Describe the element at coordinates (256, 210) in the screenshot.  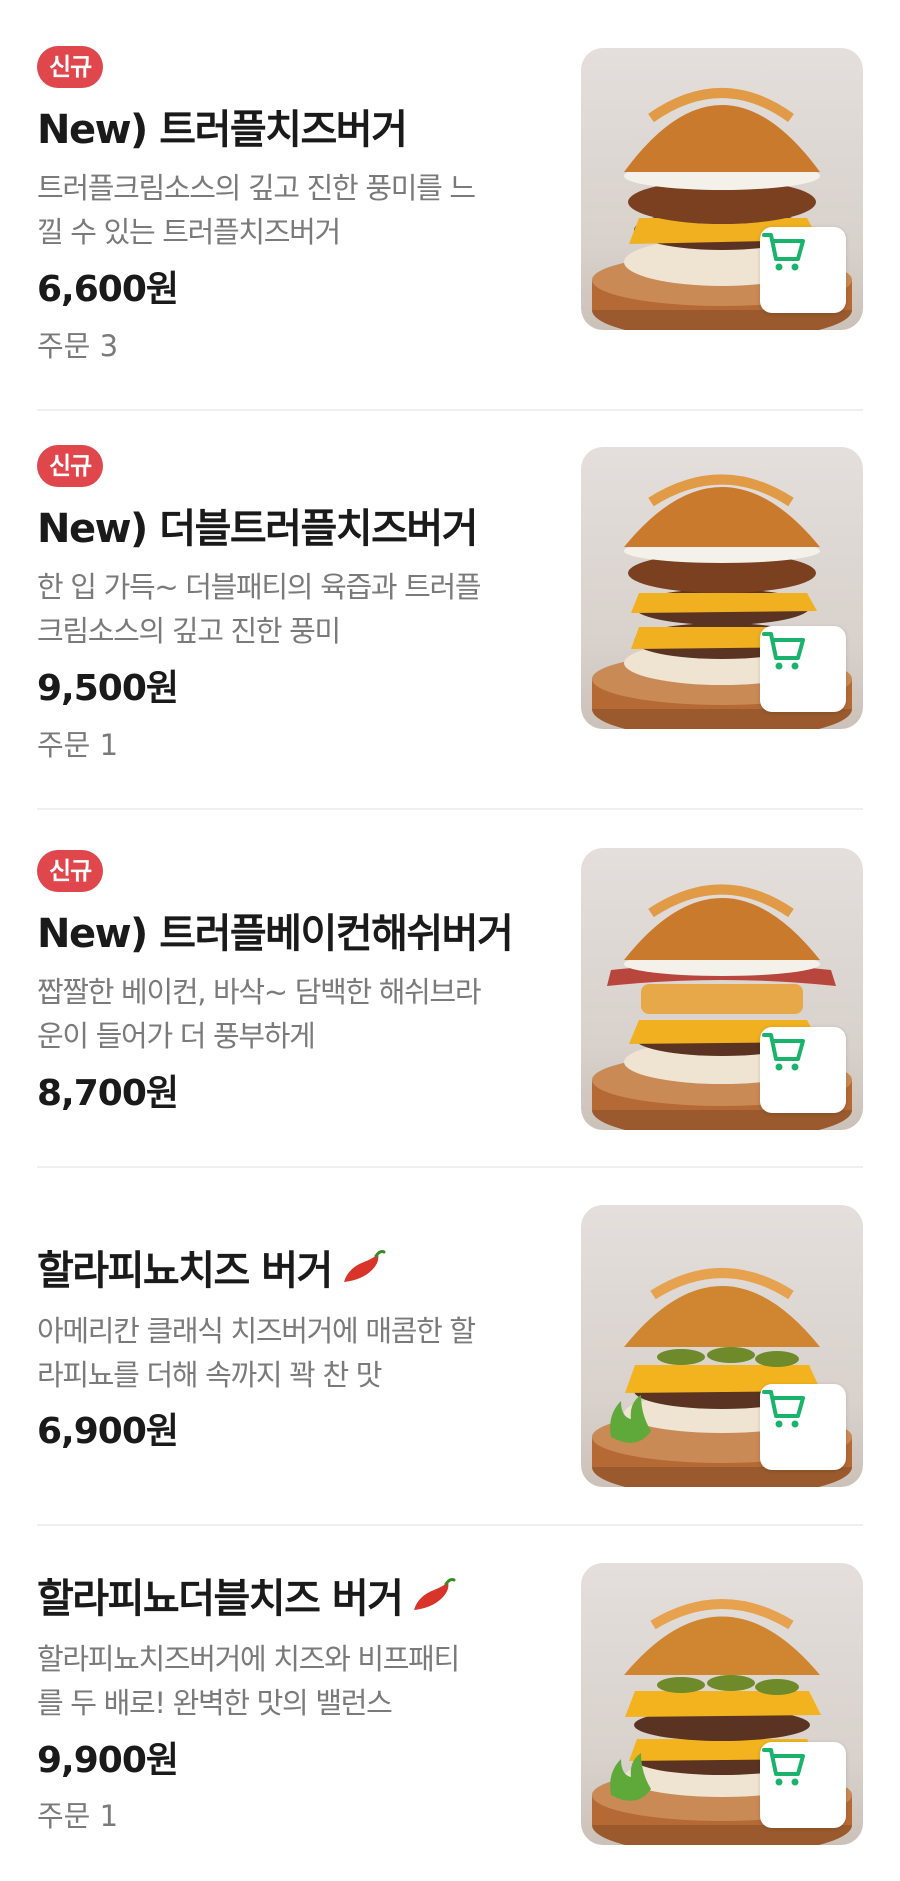
I see `menu-item-description: 트러플크림소스의 깊고 진한 풍미를 느 낄 수 있는 트러플치즈버거` at that location.